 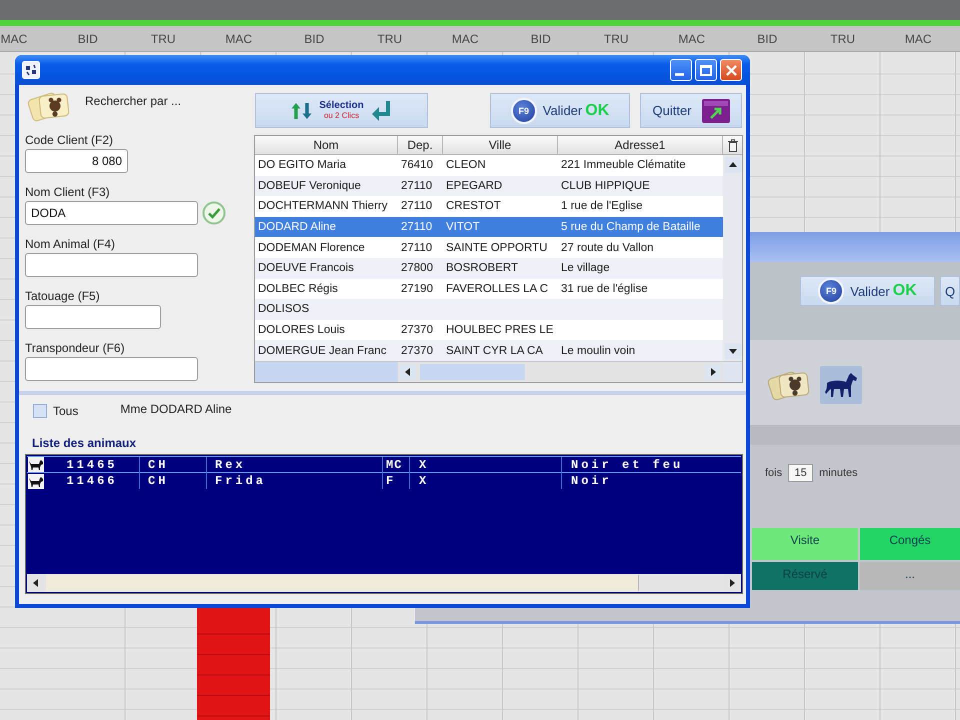 I want to click on table-row: DOBEUF Veronique 27110 EPEGARD CLUB HIPPIQUE, so click(x=489, y=186).